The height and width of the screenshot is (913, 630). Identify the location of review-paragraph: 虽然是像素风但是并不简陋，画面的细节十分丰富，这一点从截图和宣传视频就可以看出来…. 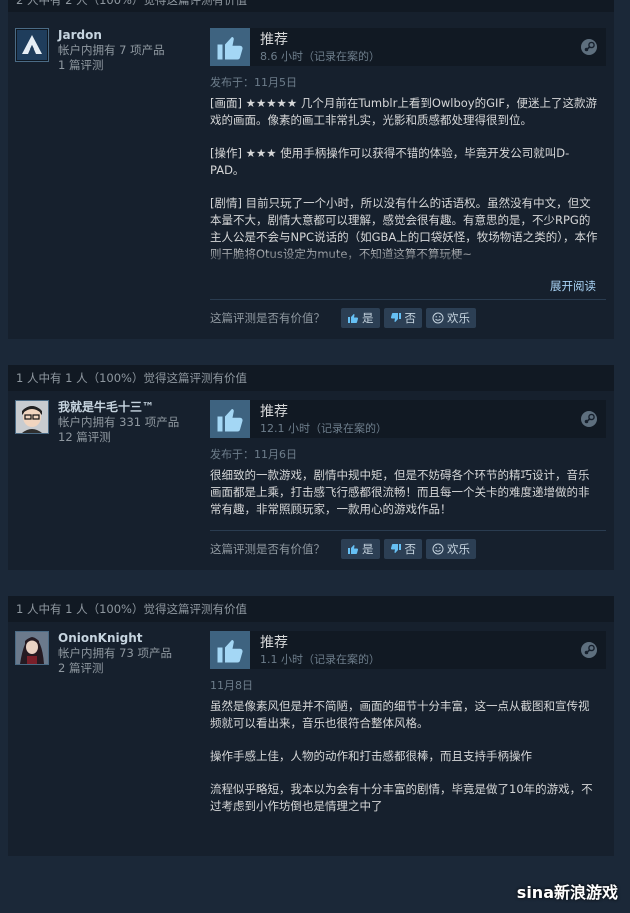
(400, 714).